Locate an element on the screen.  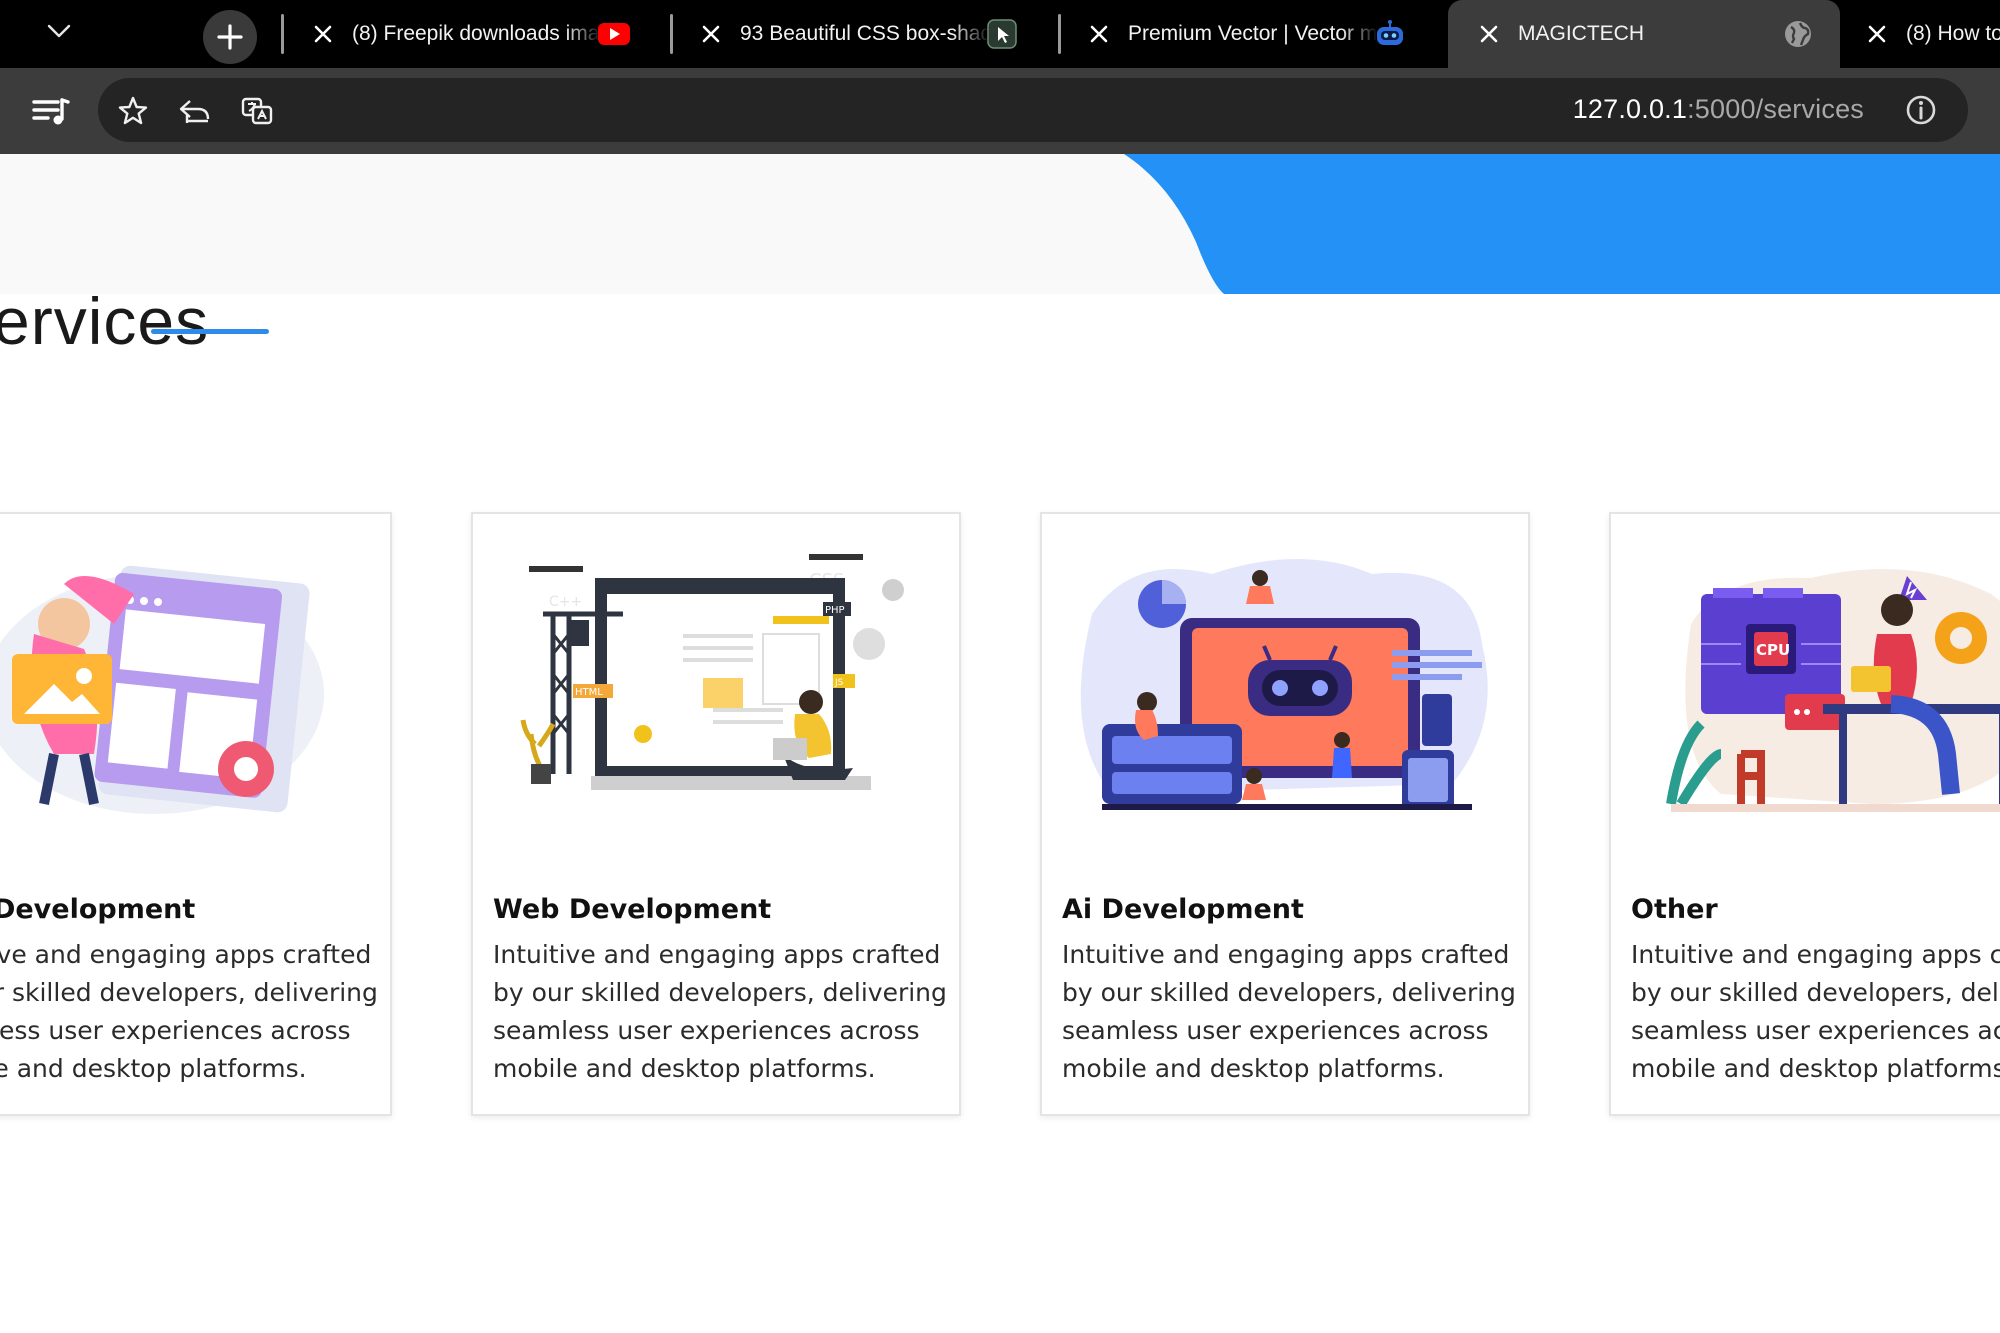
tab-css-box-shadow: 93 Beautiful CSS box-shadow is located at coordinates (868, 34).